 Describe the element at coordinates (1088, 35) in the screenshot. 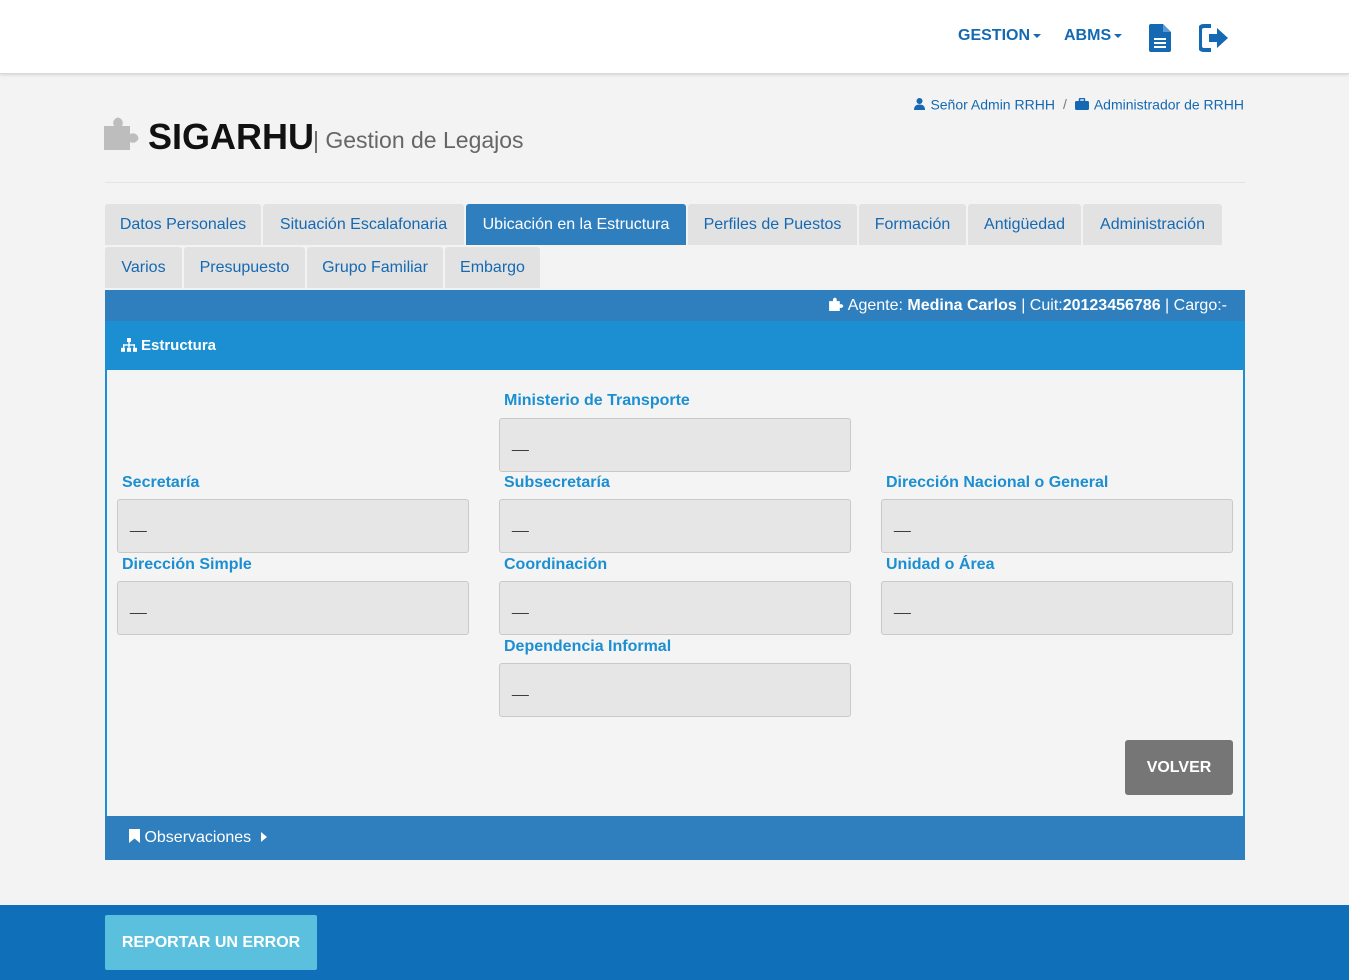

I see `nav-abms-label: ABMS` at that location.